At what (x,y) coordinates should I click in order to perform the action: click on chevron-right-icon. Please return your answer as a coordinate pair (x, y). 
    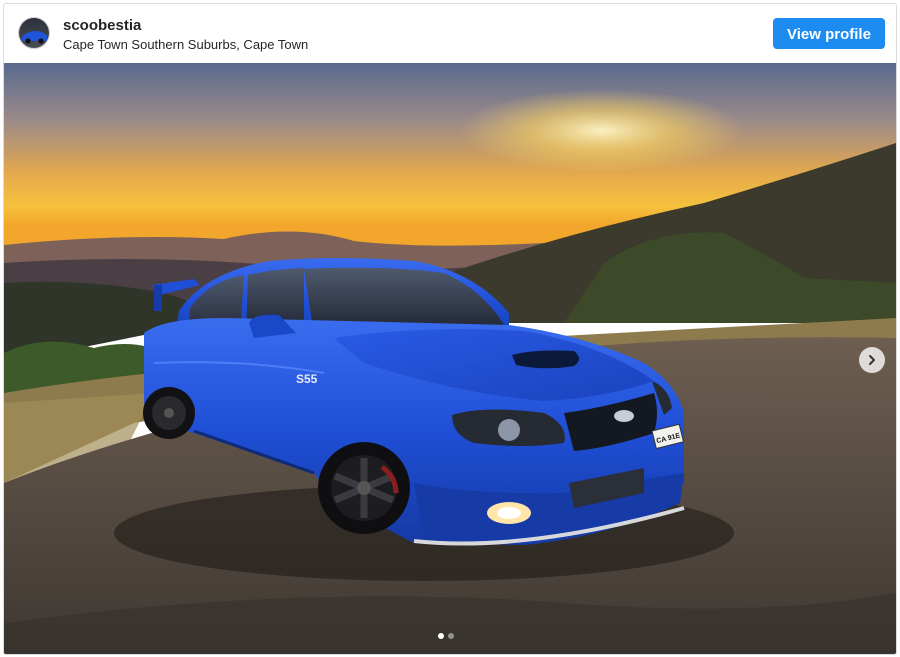
    Looking at the image, I should click on (872, 360).